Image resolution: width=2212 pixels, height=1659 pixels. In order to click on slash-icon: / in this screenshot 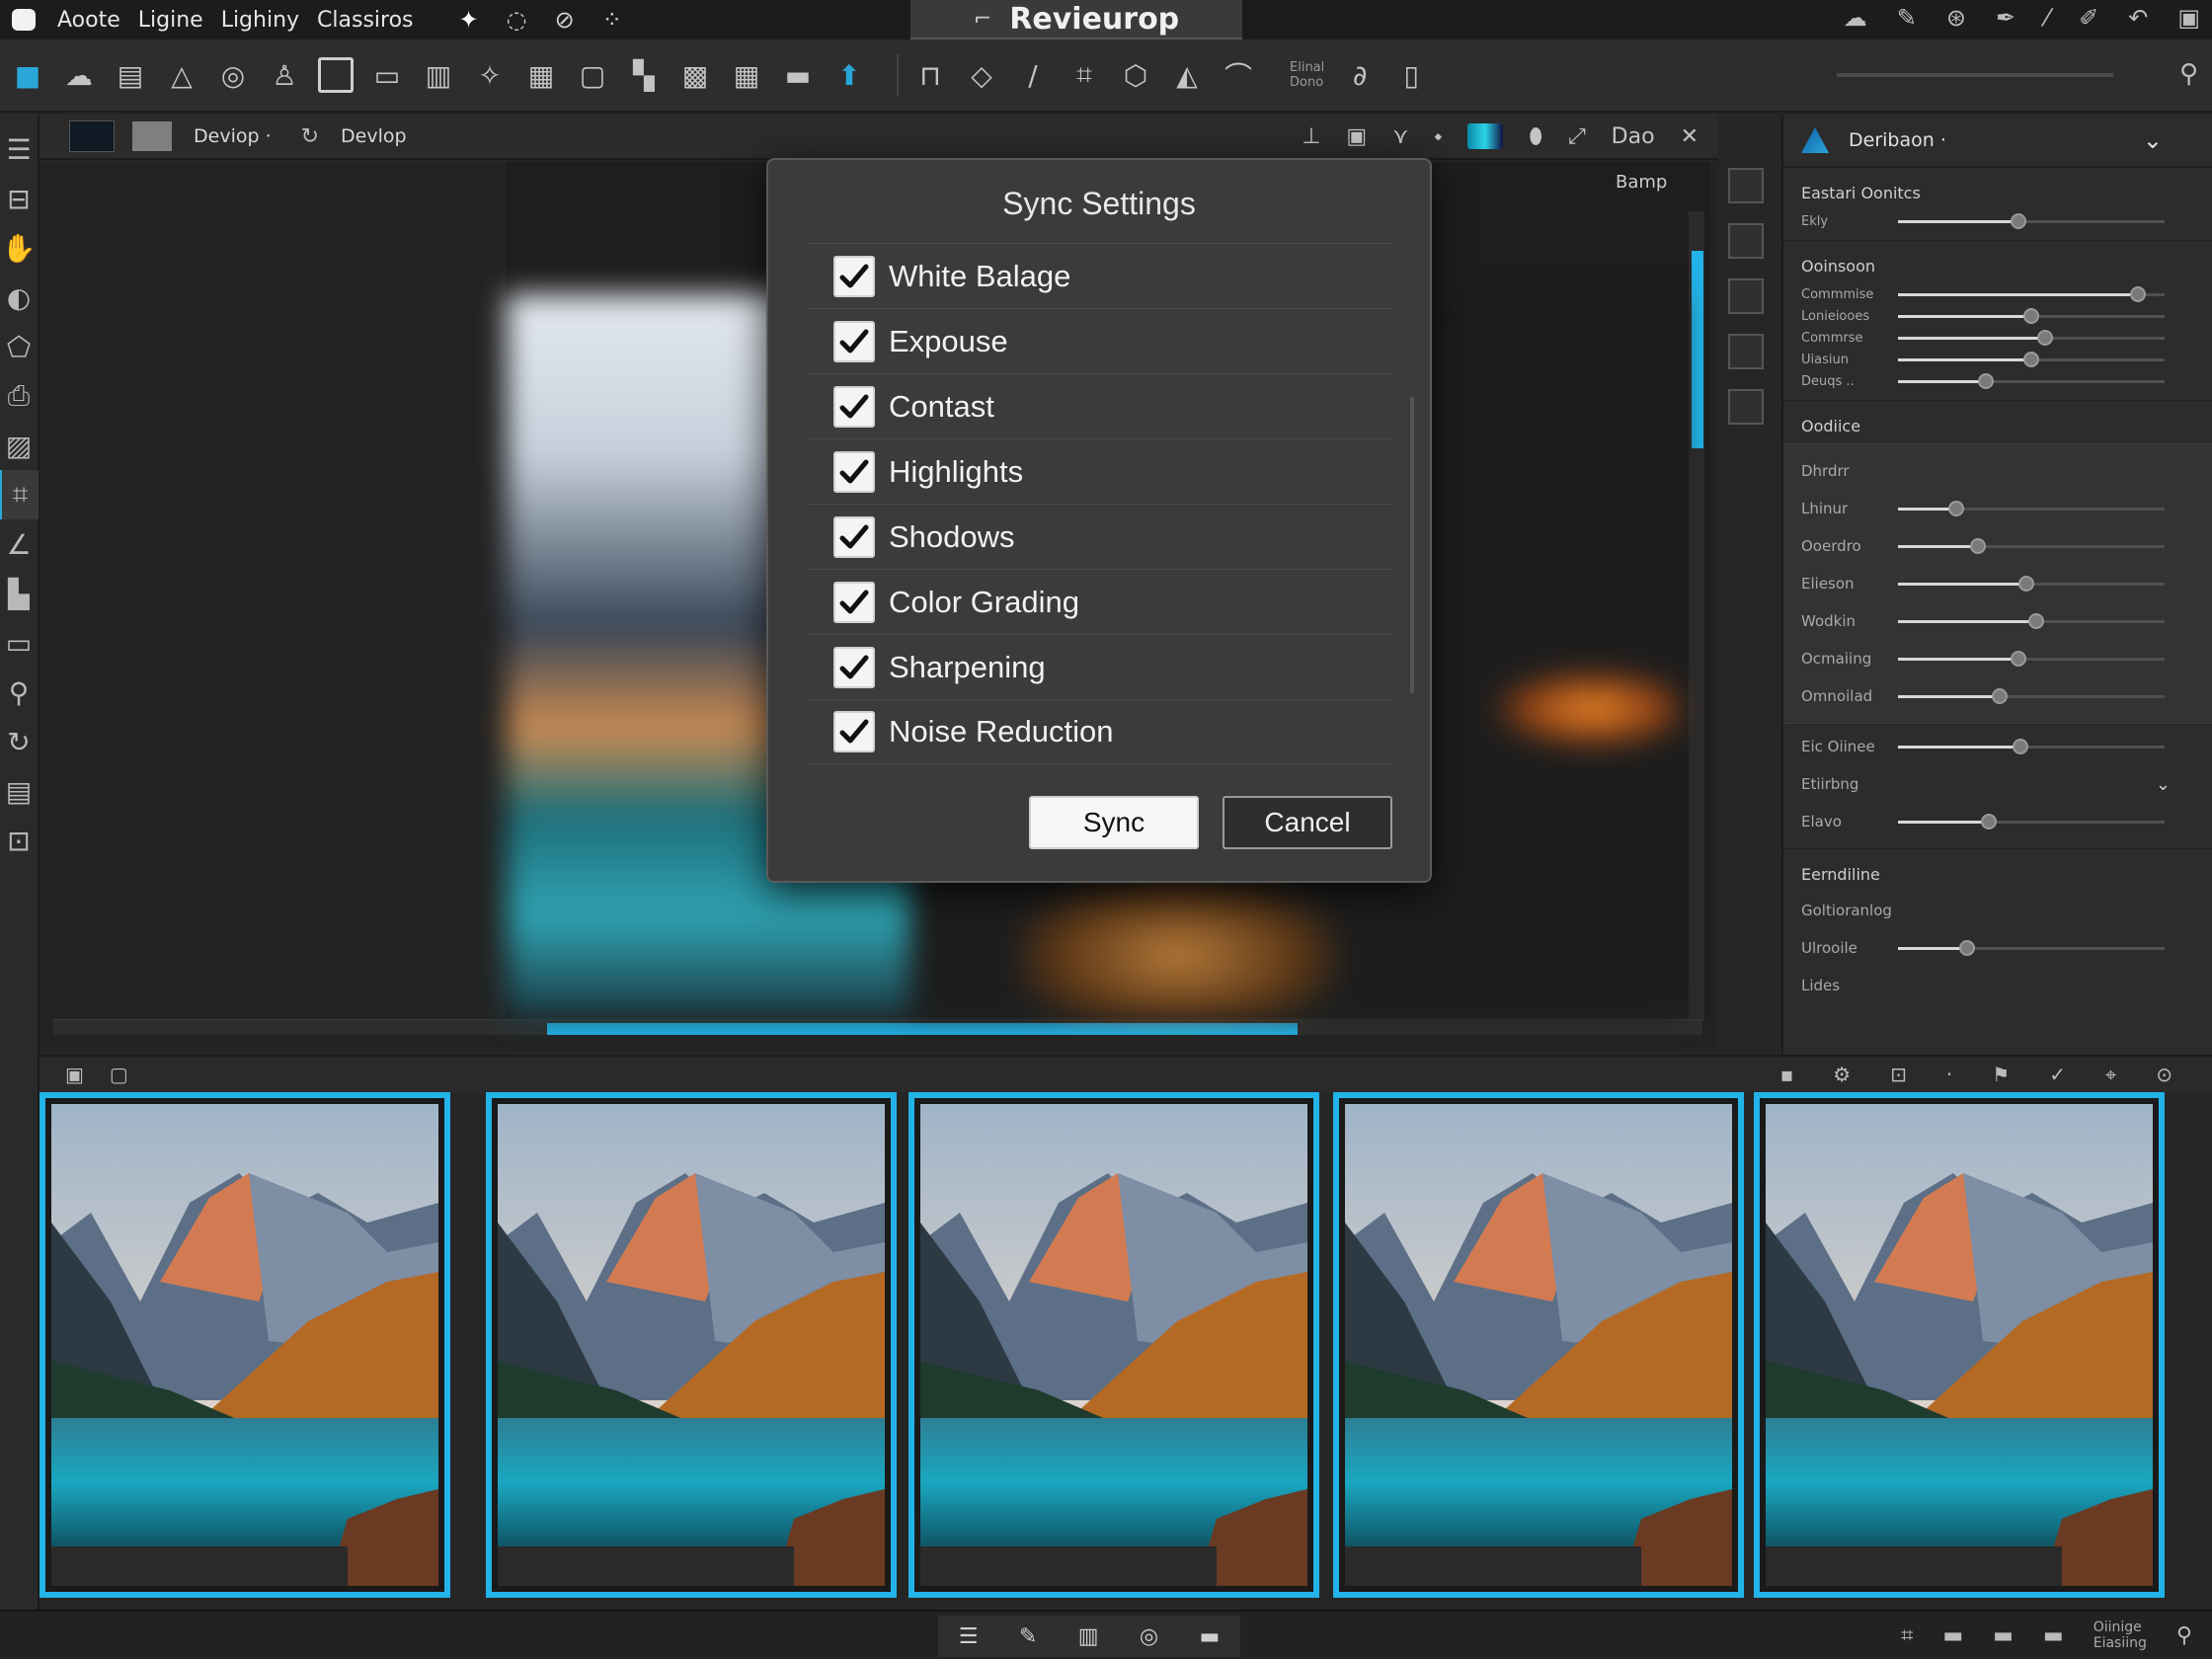, I will do `click(1033, 75)`.